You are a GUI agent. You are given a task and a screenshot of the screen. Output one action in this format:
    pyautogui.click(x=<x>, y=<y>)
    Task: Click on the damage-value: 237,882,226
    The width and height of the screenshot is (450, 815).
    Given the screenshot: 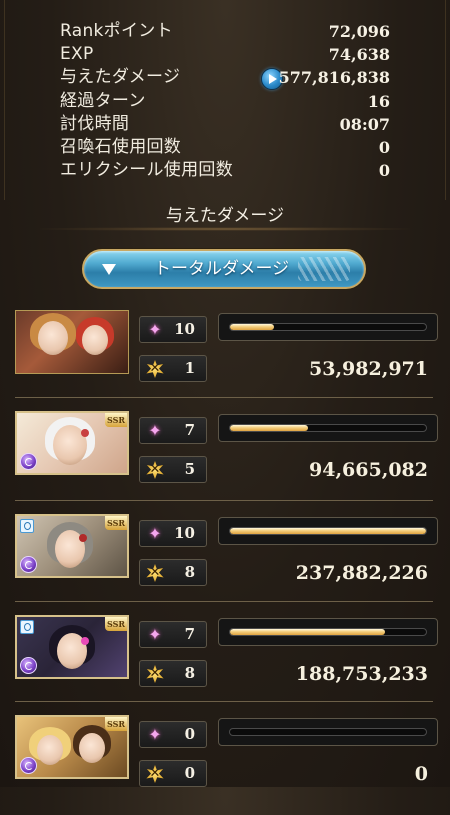 What is the action you would take?
    pyautogui.click(x=361, y=573)
    